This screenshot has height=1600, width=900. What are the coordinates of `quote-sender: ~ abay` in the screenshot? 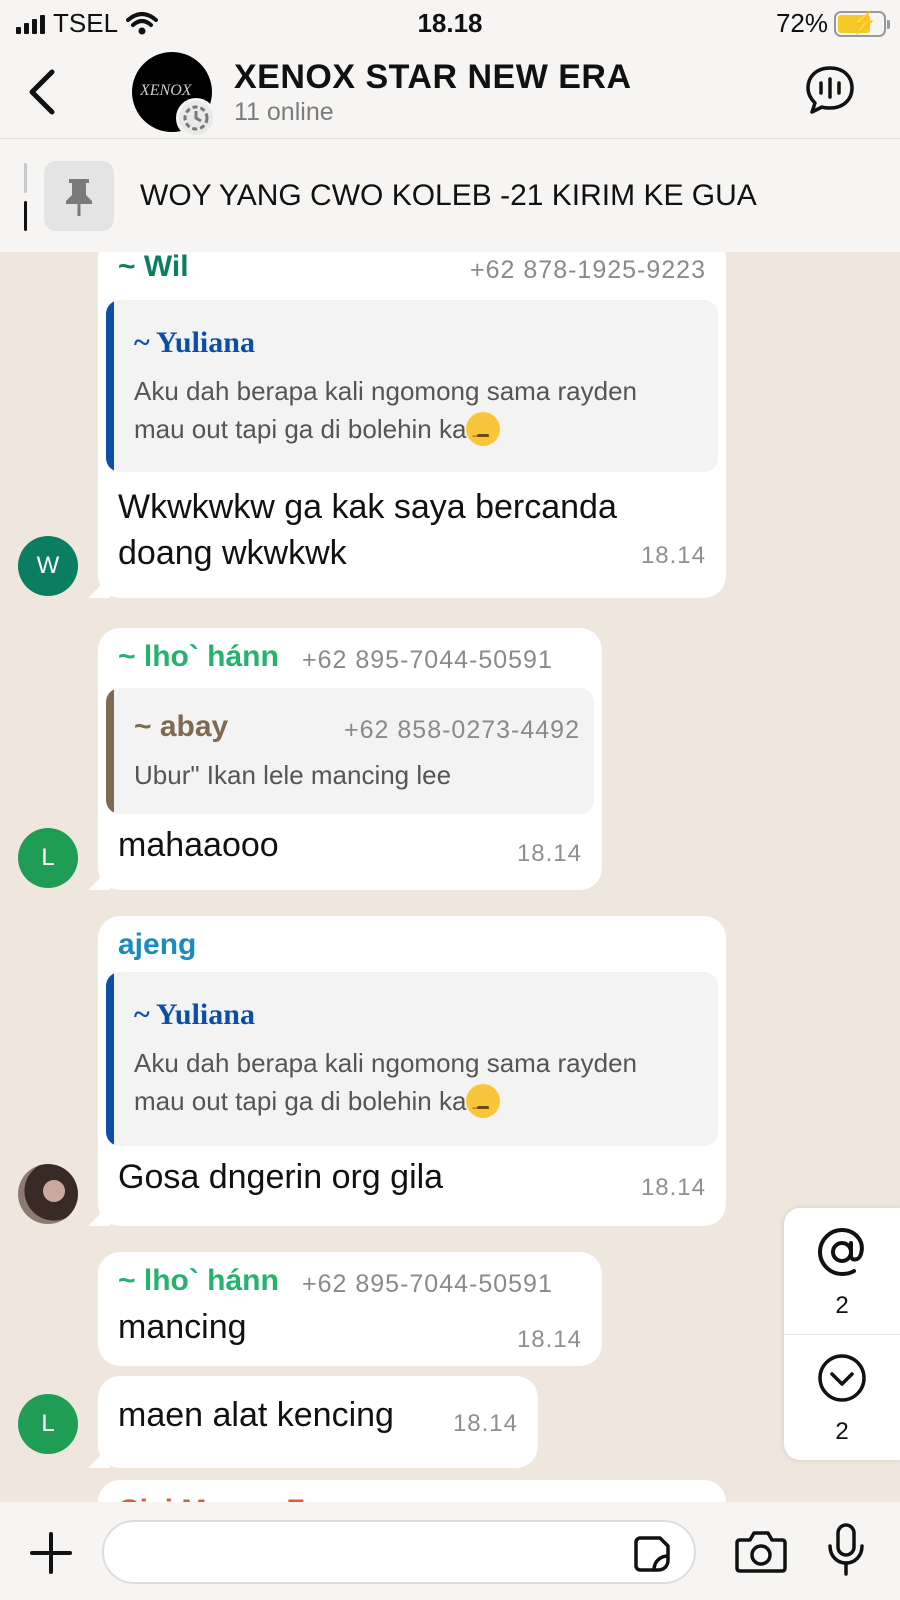 It's located at (181, 726).